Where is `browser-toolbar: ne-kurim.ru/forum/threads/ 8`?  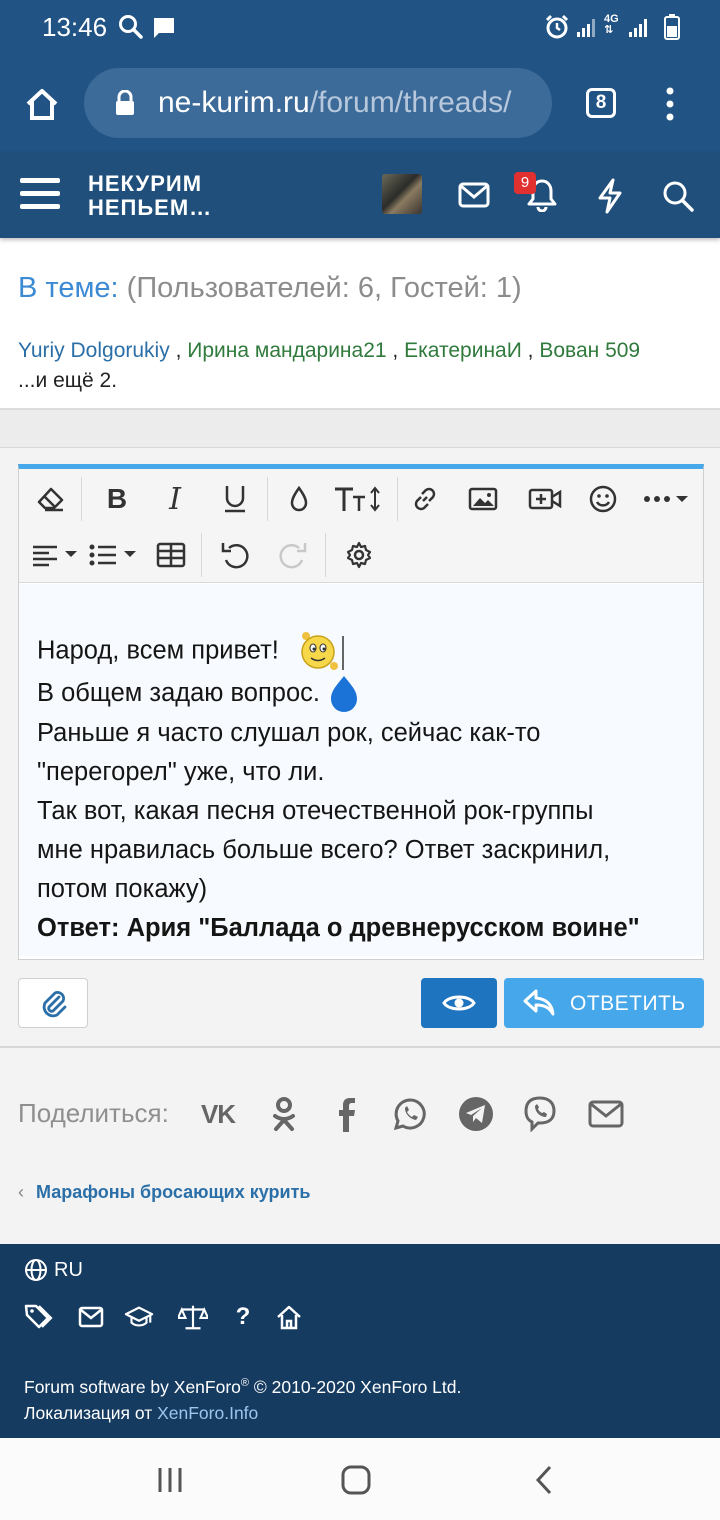
browser-toolbar: ne-kurim.ru/forum/threads/ 8 is located at coordinates (360, 104).